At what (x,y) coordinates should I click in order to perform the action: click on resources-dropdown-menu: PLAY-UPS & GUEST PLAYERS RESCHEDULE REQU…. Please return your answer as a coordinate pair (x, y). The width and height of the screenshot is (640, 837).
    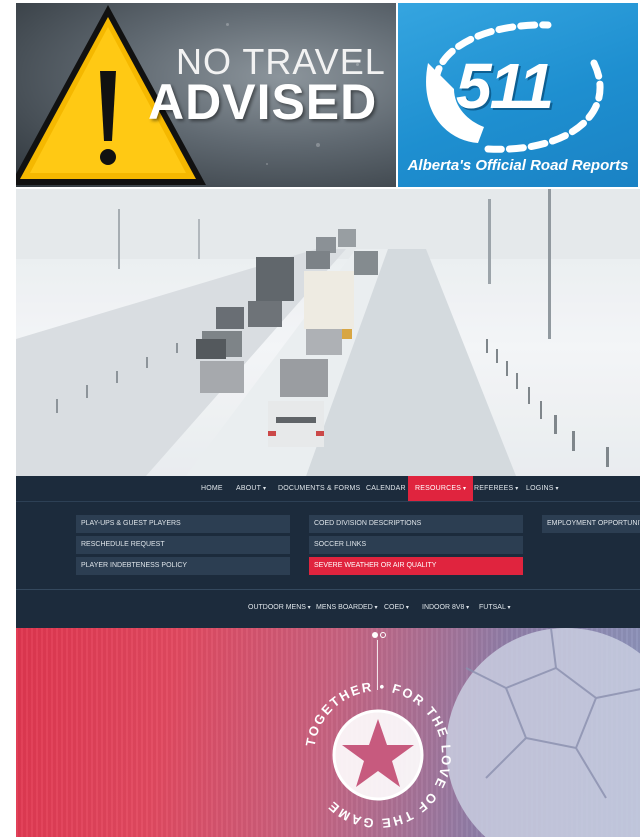
    Looking at the image, I should click on (328, 545).